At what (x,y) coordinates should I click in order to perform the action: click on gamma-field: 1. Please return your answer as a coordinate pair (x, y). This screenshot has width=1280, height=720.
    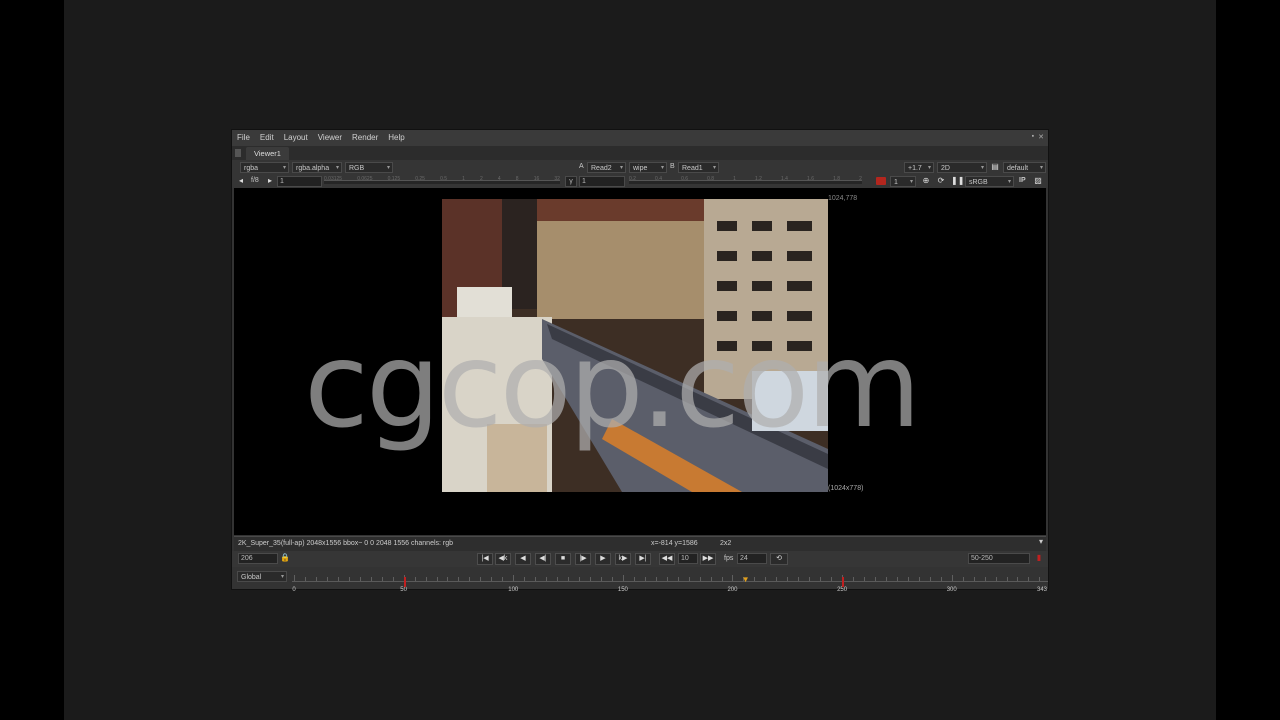
    Looking at the image, I should click on (602, 181).